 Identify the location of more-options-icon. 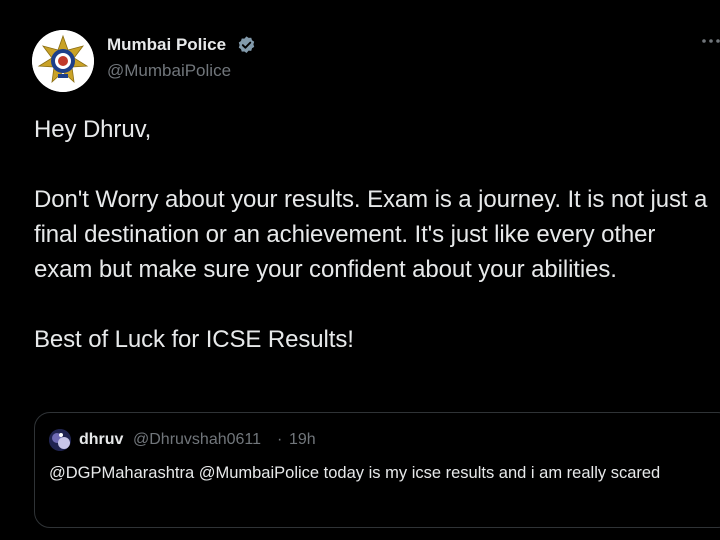
(710, 41).